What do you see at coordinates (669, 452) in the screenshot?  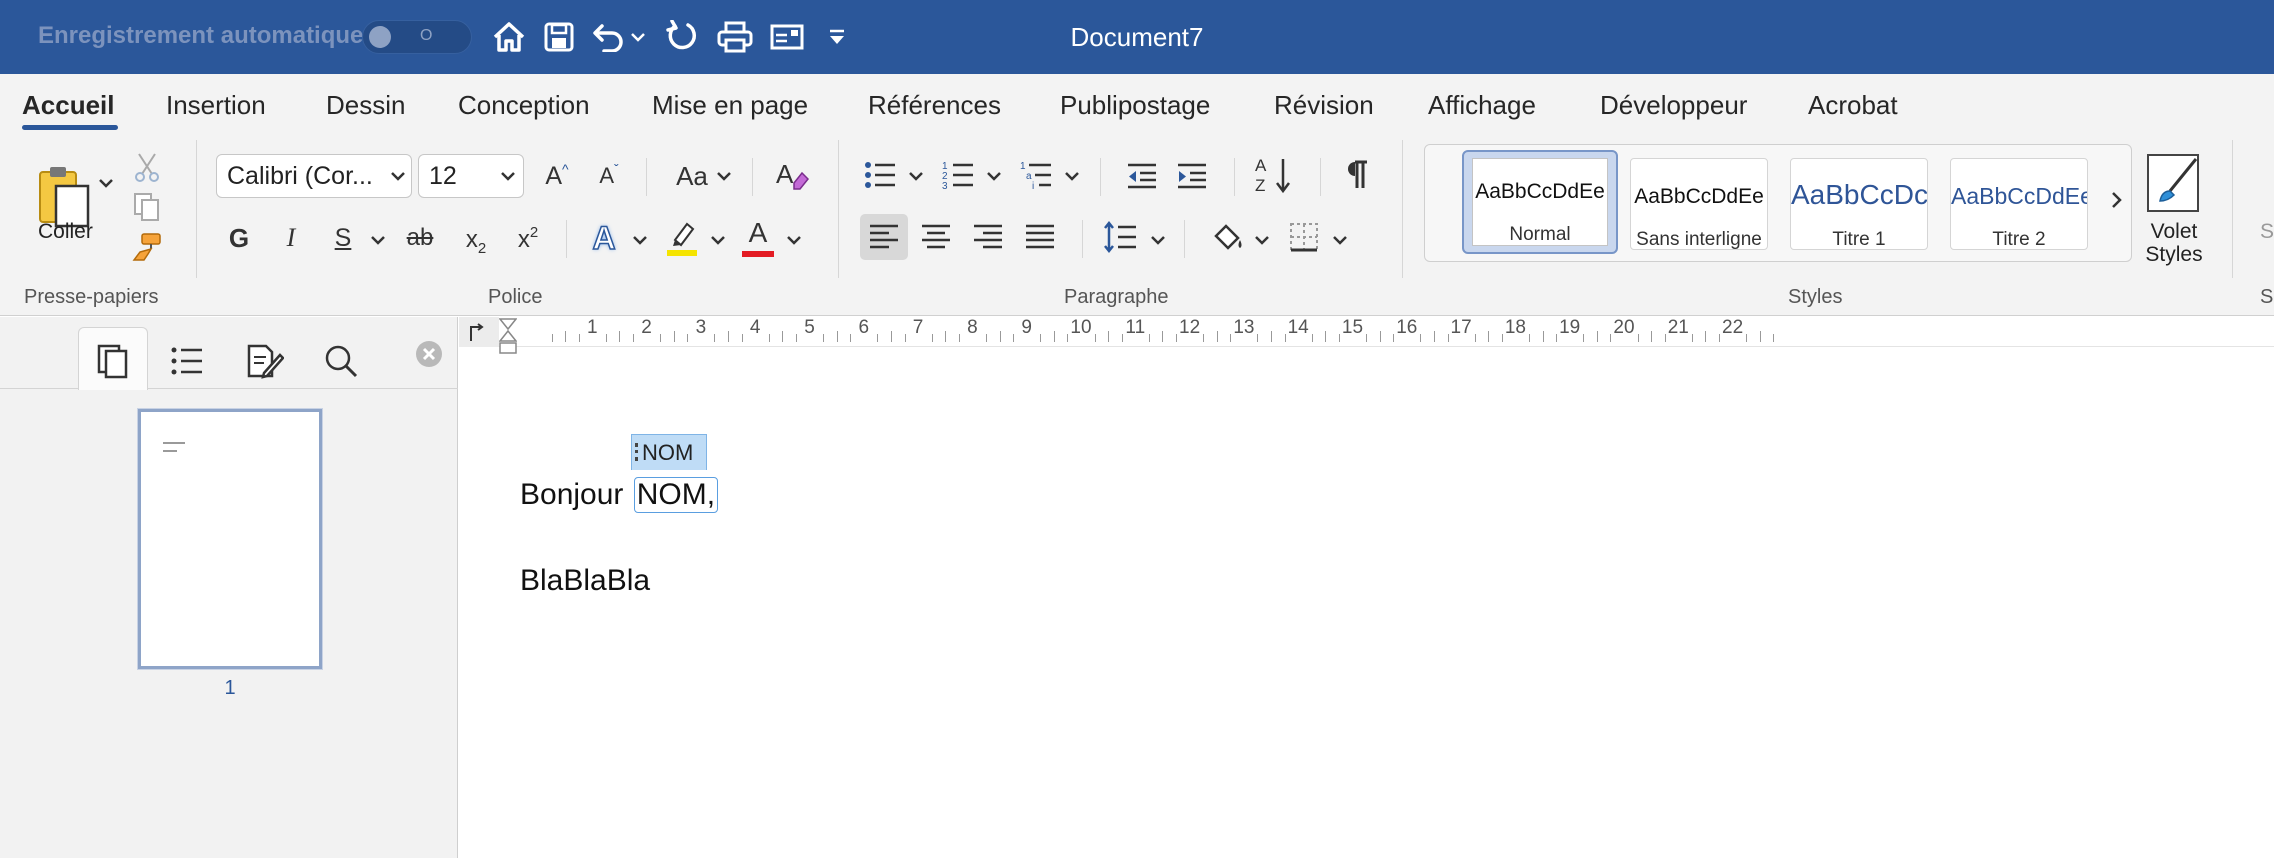 I see `mergefield-tag: NOM` at bounding box center [669, 452].